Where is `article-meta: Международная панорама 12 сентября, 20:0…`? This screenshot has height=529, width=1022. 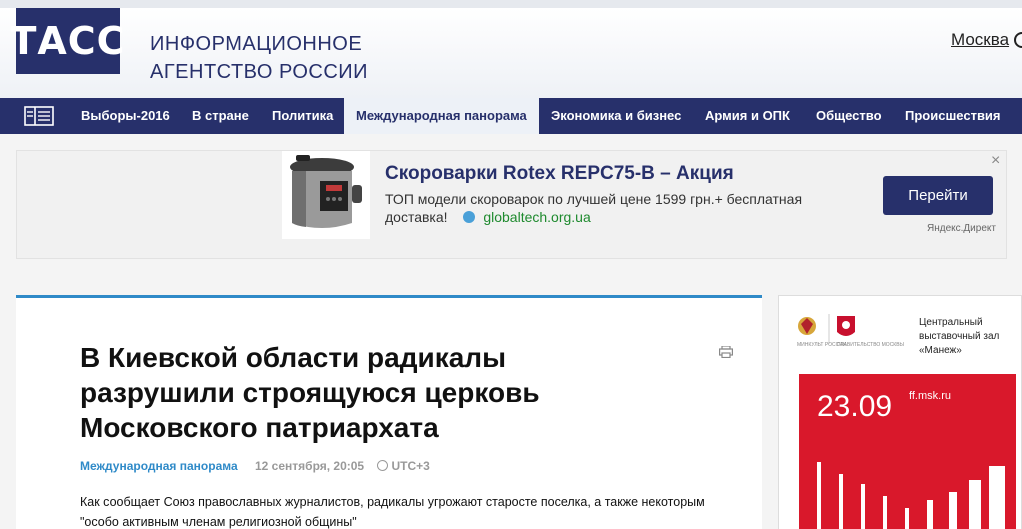
article-meta: Международная панорама 12 сентября, 20:0… is located at coordinates (255, 466).